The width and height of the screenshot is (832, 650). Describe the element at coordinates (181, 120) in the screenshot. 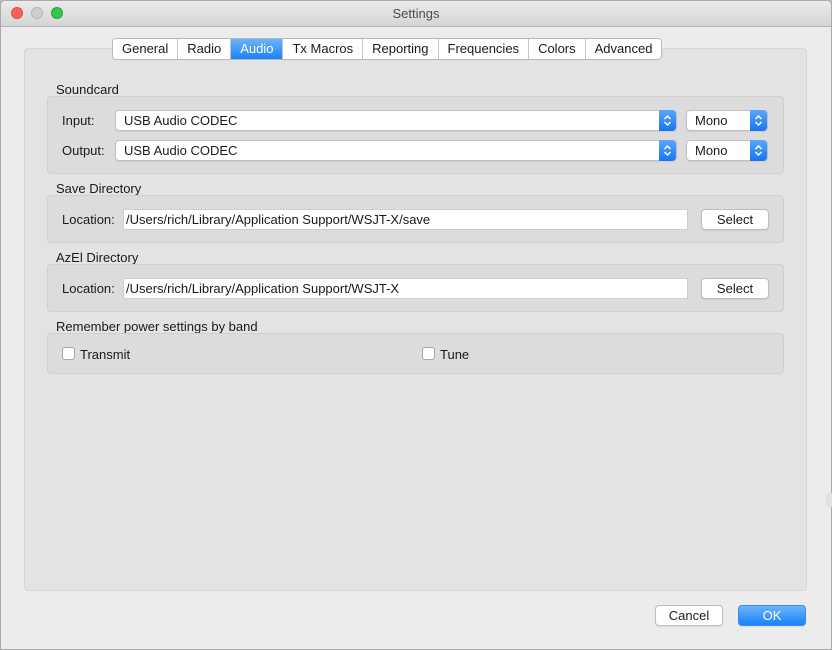

I see `input-device-value: USB Audio CODEC` at that location.